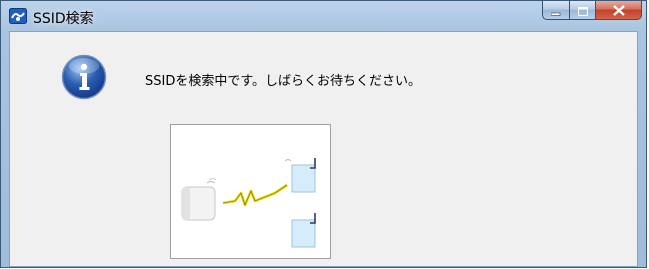  Describe the element at coordinates (323, 16) in the screenshot. I see `title-bar: SSID検索` at that location.